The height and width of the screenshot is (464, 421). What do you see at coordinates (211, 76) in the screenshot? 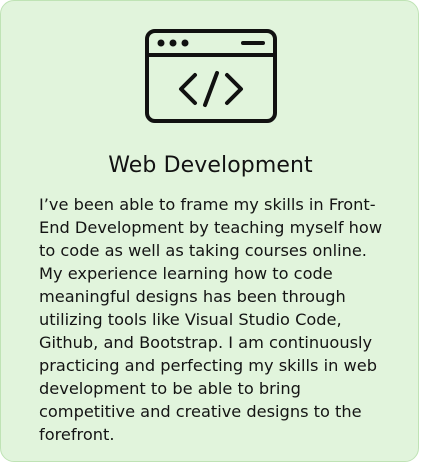
I see `code-window-icon` at bounding box center [211, 76].